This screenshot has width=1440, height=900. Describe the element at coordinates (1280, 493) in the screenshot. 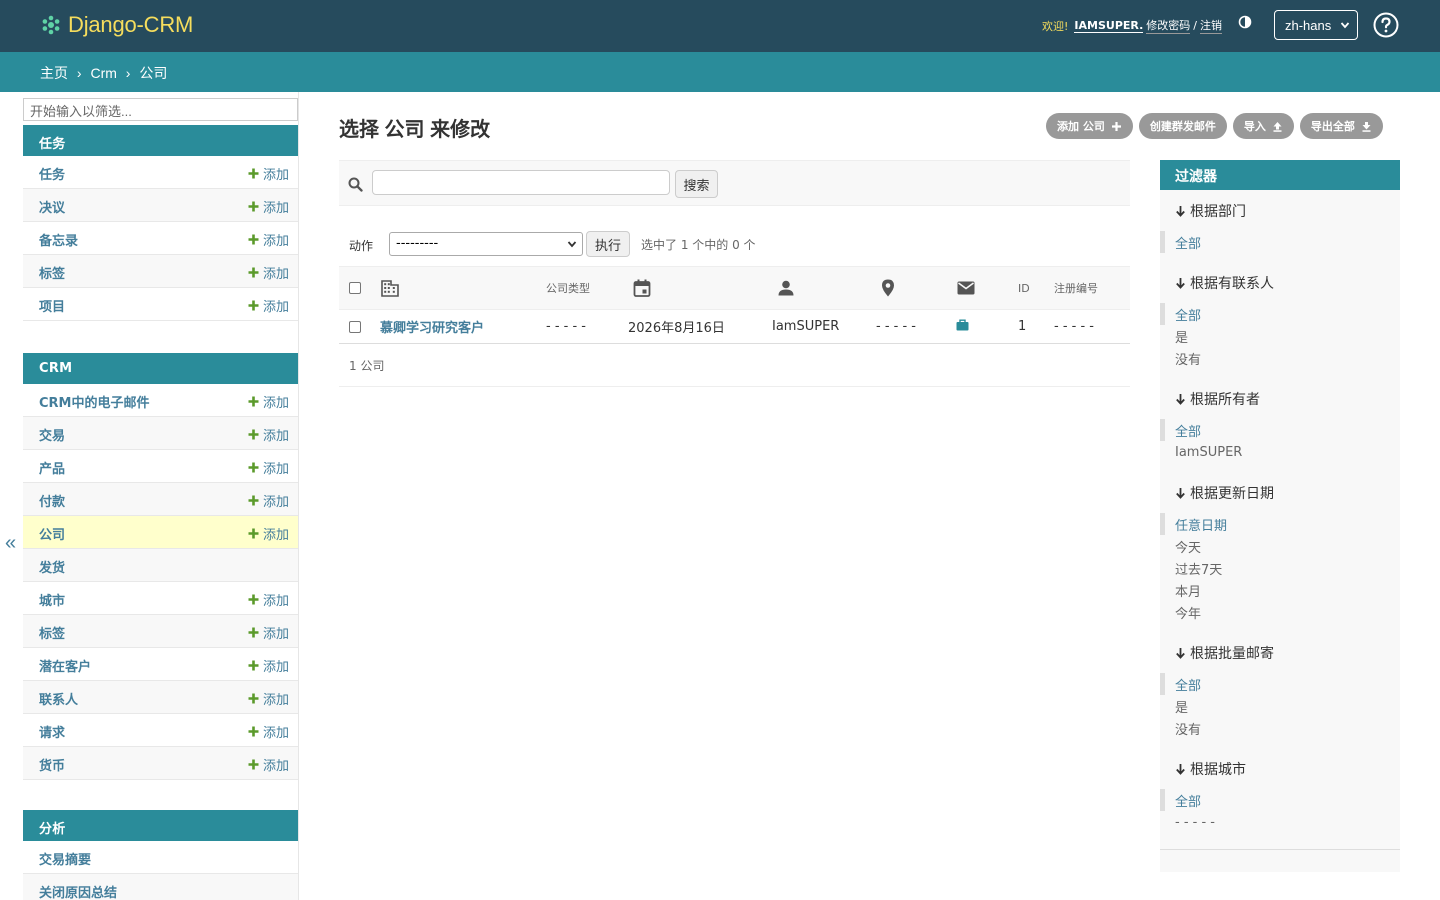

I see `filter-group-title: 根据更新日期` at that location.